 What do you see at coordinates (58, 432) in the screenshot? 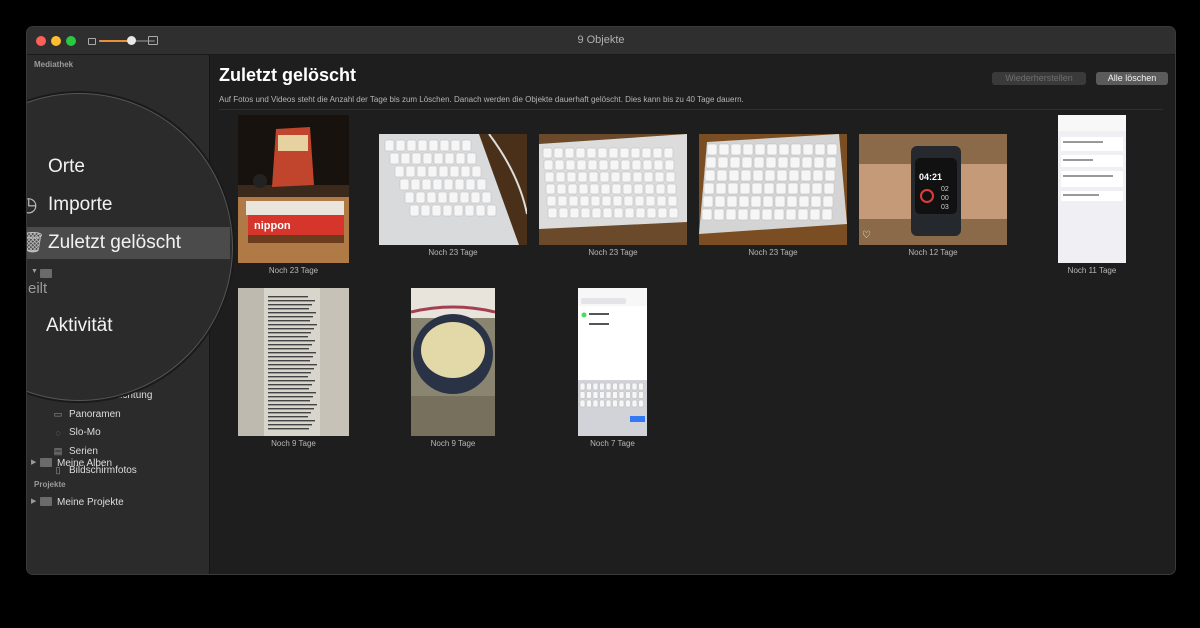
I see `slomo-icon: ◌` at bounding box center [58, 432].